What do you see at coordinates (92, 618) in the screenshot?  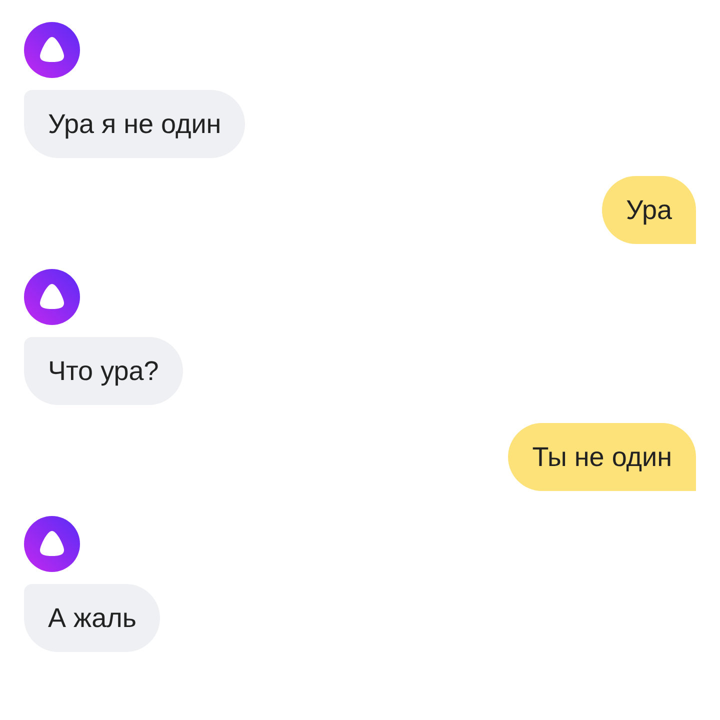 I see `assistant-message: А жаль` at bounding box center [92, 618].